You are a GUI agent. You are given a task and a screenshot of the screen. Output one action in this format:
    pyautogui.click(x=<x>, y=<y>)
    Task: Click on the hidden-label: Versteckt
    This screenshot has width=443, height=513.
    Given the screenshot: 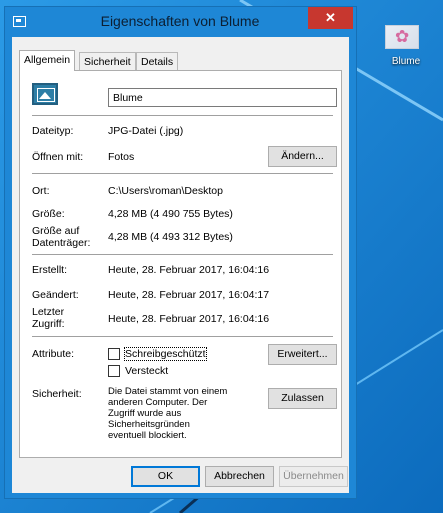 What is the action you would take?
    pyautogui.click(x=146, y=371)
    